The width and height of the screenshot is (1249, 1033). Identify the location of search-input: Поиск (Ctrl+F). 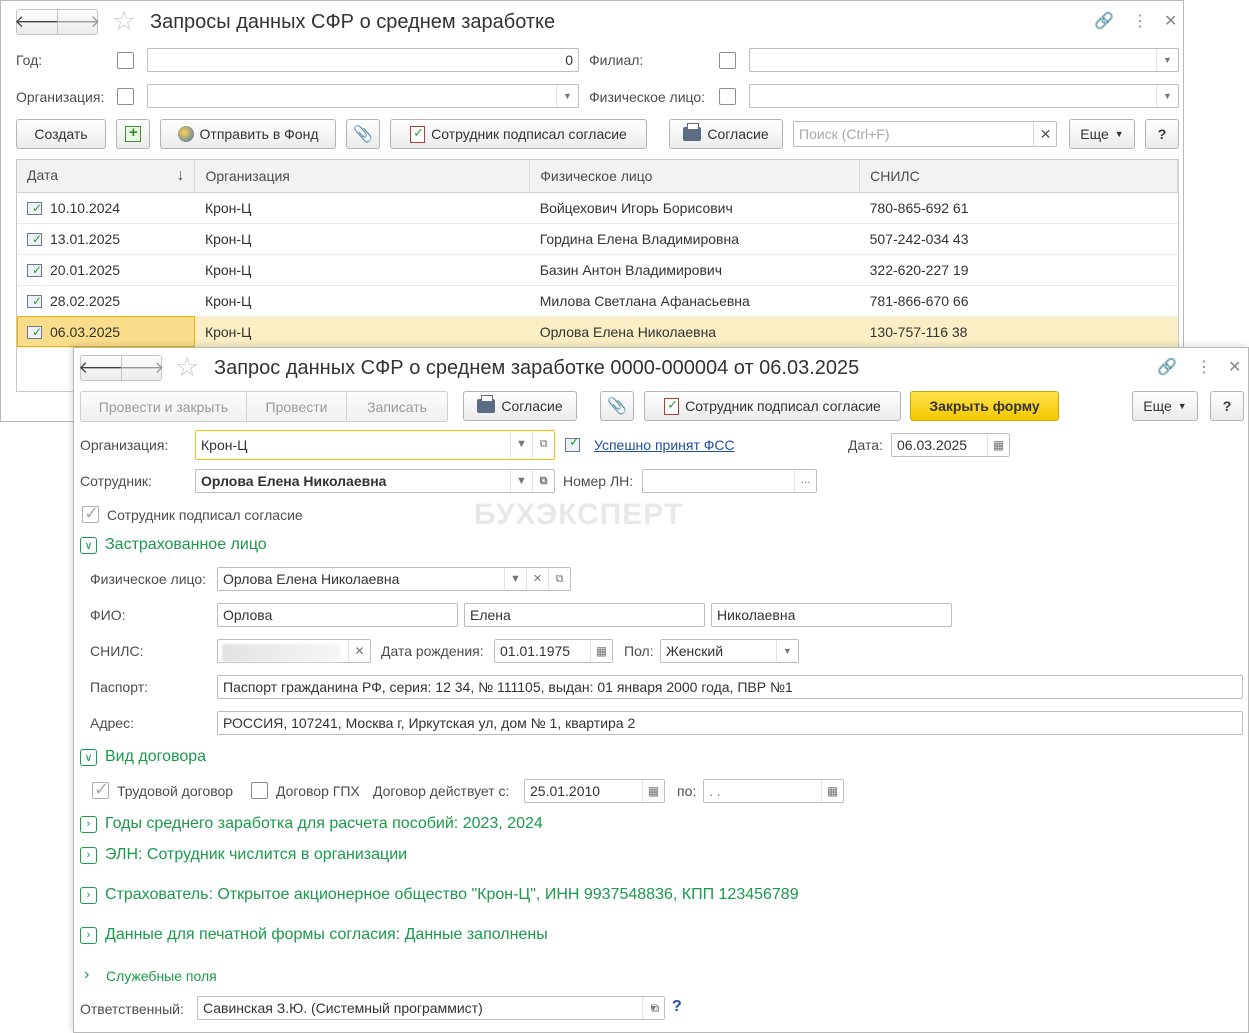
(925, 134).